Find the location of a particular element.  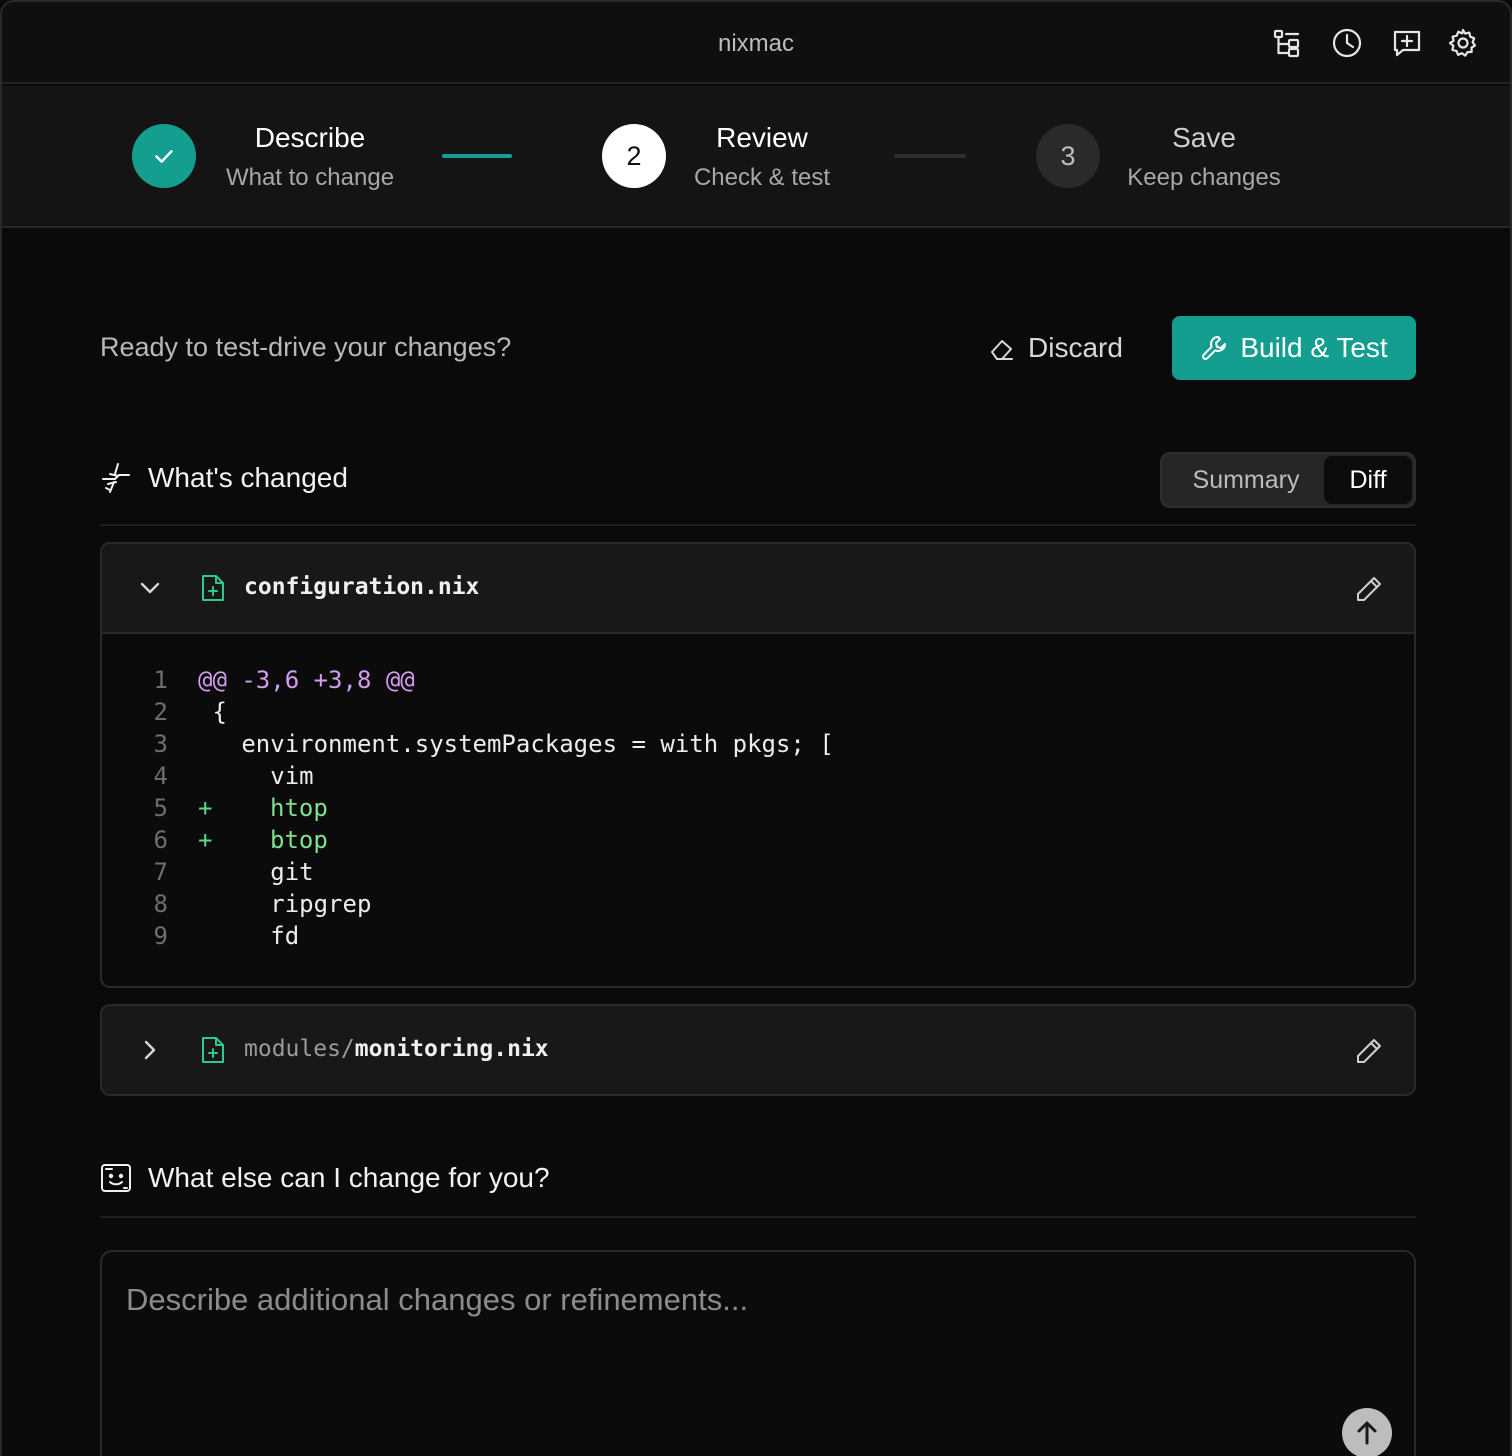

followup-composer is located at coordinates (758, 1353).